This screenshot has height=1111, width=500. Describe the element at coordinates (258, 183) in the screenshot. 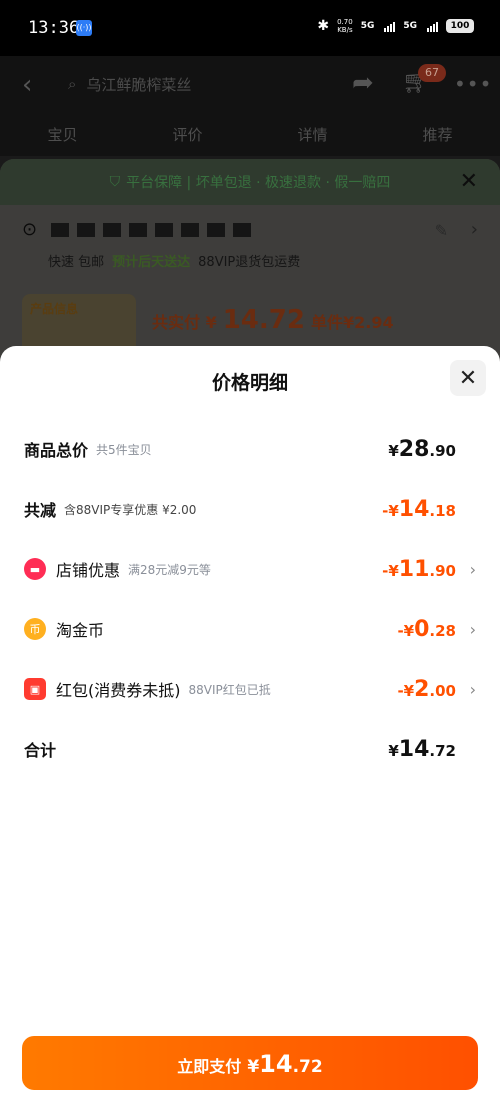

I see `guarantee-text: 平台保障 | 坏单包退 · 极速退款 · 假一赔四` at that location.